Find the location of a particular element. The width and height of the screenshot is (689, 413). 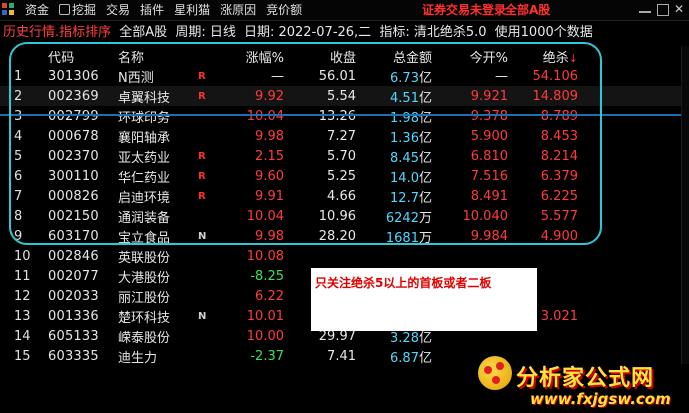

login-status: 证券交易未登录 is located at coordinates (464, 10).